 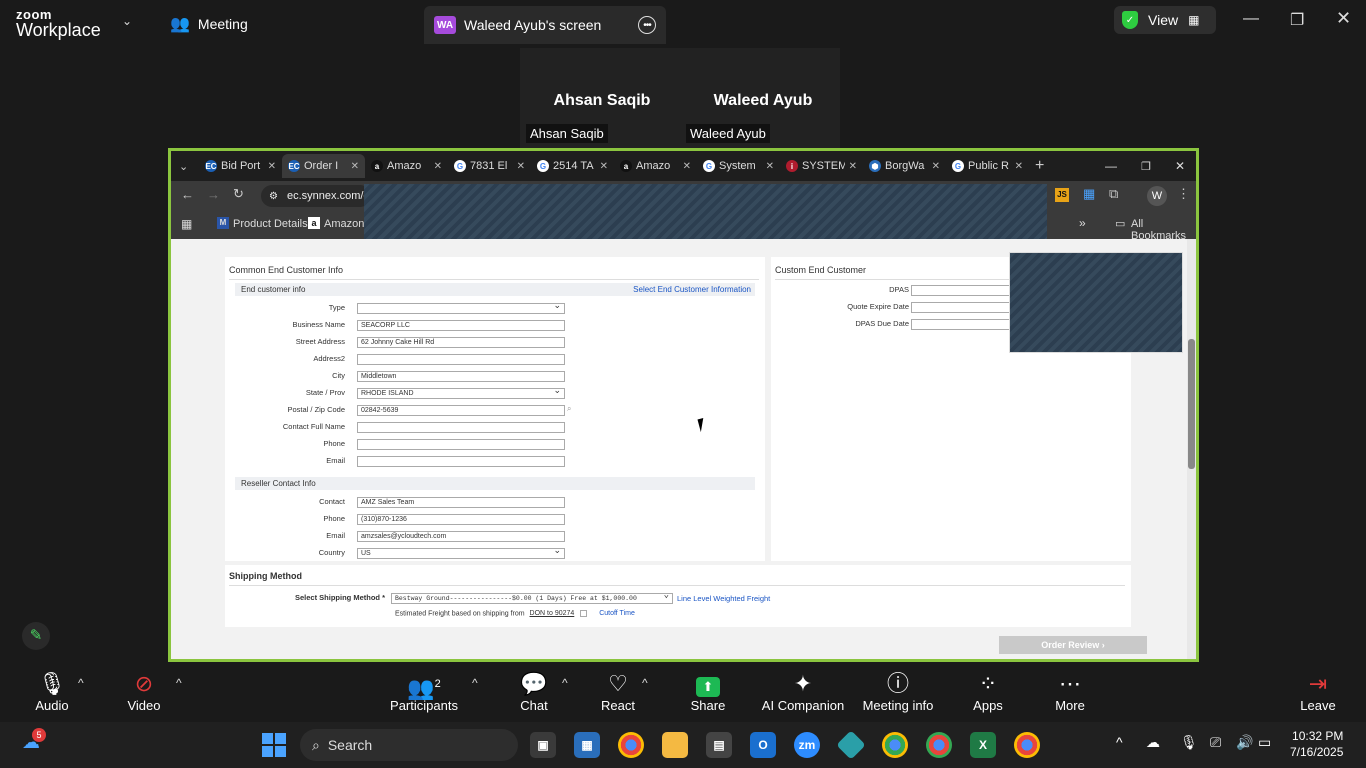 I want to click on participants-button: 👥2 Participants, so click(x=424, y=691).